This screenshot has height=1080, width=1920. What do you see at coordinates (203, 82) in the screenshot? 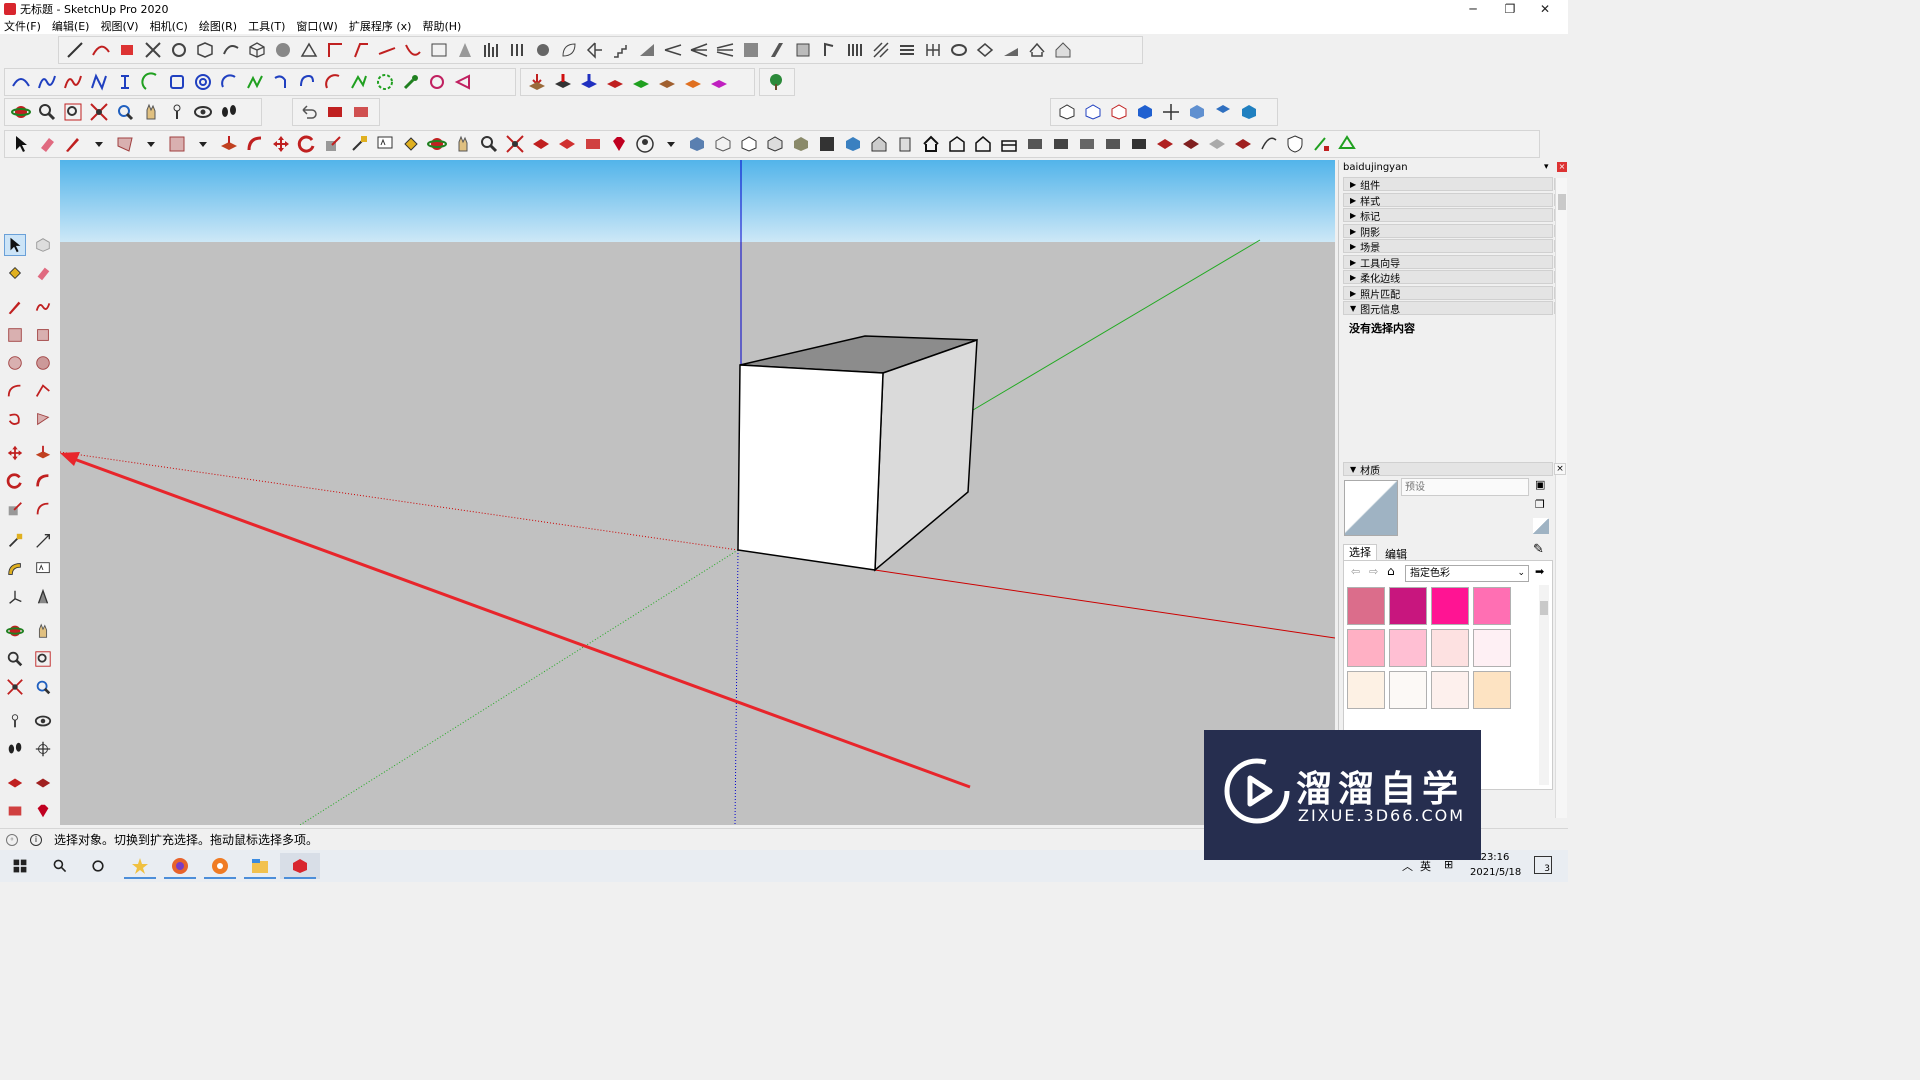
I see `spiral-icon` at bounding box center [203, 82].